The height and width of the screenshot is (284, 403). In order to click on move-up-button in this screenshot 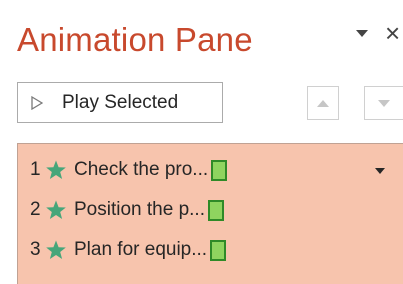, I will do `click(323, 103)`.